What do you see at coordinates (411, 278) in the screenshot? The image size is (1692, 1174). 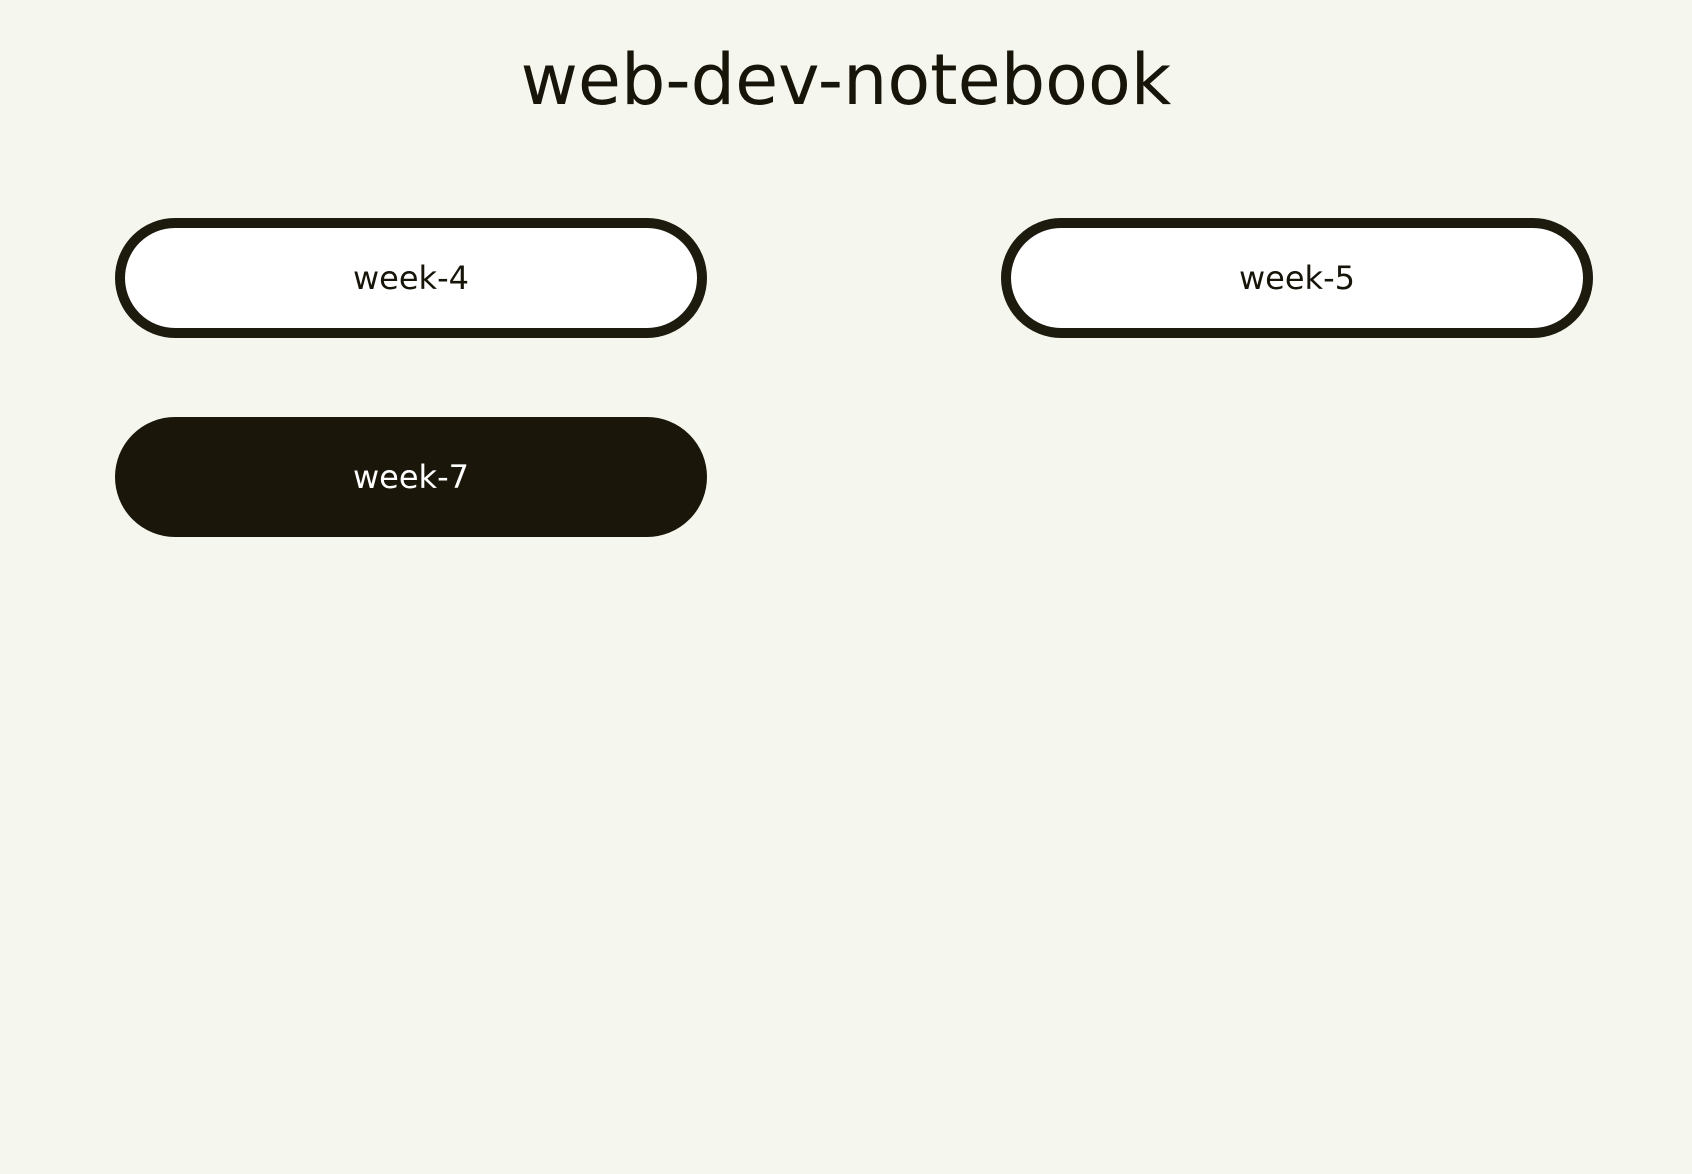 I see `week-4-button: week-4` at bounding box center [411, 278].